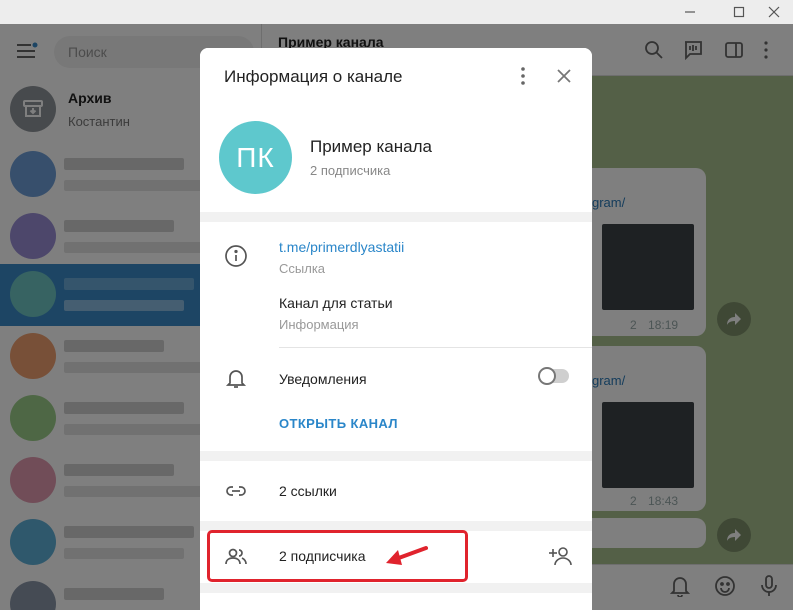  What do you see at coordinates (547, 376) in the screenshot?
I see `toggle-knob` at bounding box center [547, 376].